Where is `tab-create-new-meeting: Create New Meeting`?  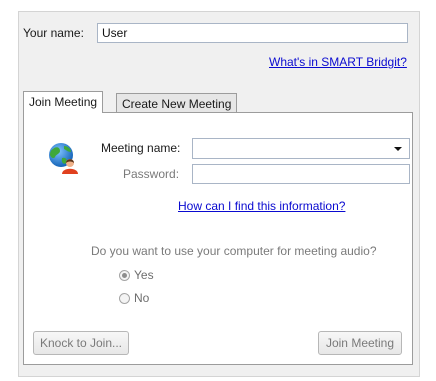 tab-create-new-meeting: Create New Meeting is located at coordinates (177, 103).